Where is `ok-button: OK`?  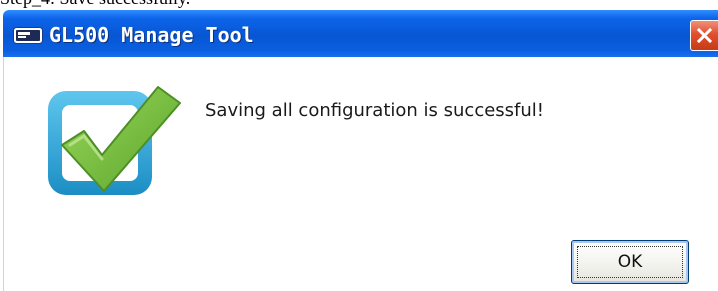 ok-button: OK is located at coordinates (630, 262).